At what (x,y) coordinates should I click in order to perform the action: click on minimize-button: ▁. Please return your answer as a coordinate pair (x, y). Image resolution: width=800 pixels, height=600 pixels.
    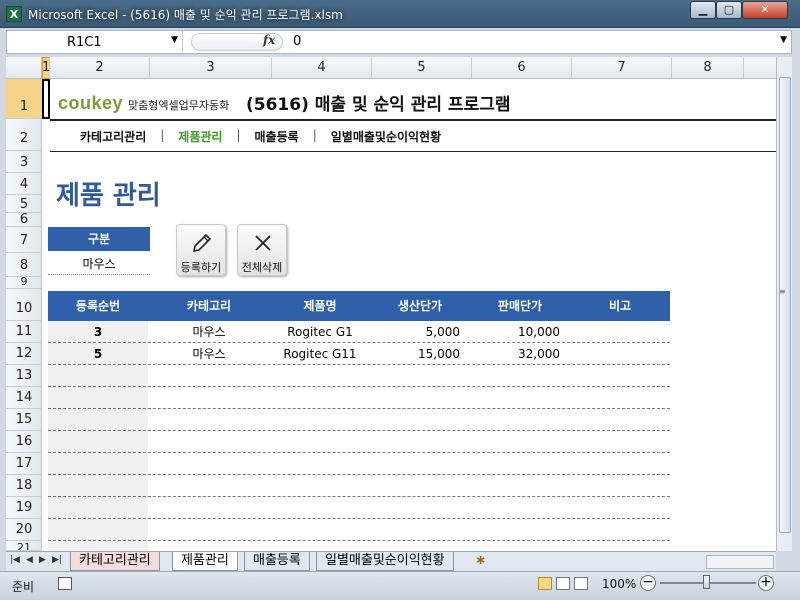
    Looking at the image, I should click on (703, 10).